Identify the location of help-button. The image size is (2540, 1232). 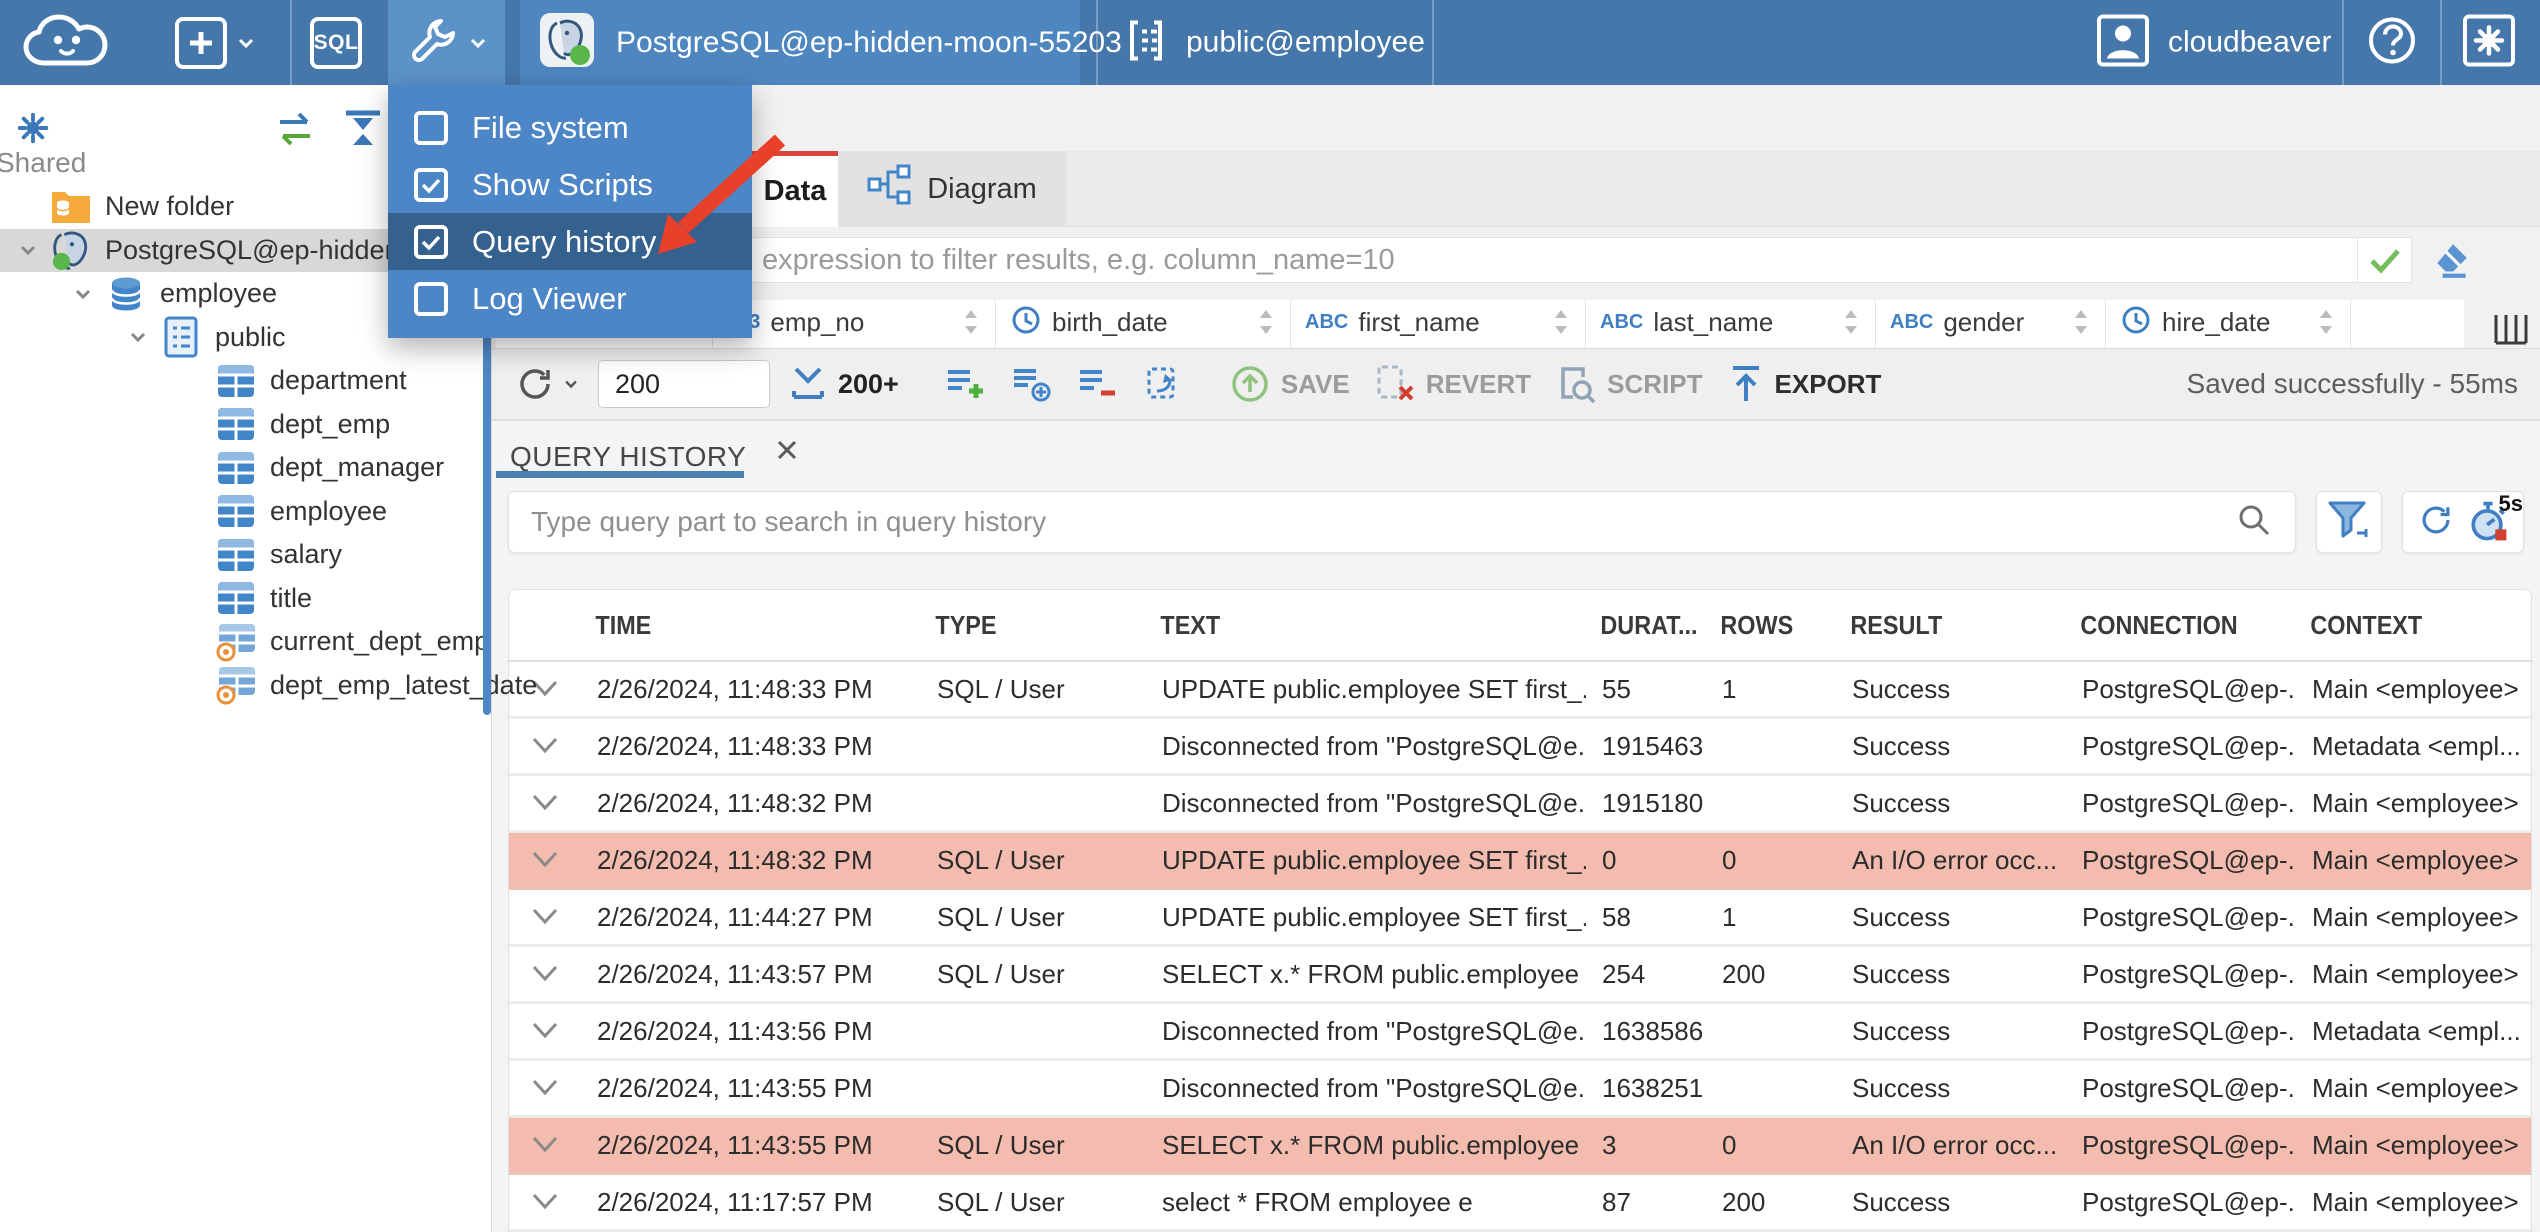
(2392, 42).